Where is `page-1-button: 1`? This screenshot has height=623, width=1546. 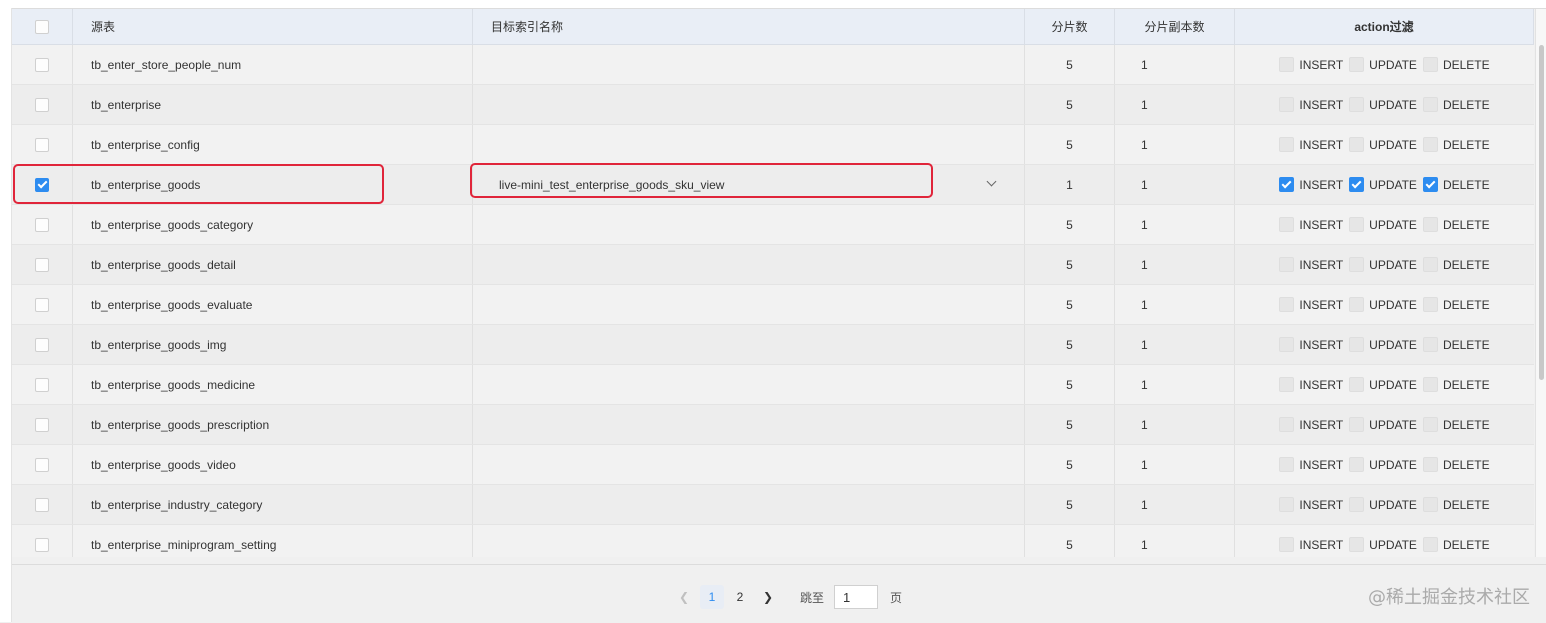
page-1-button: 1 is located at coordinates (712, 597).